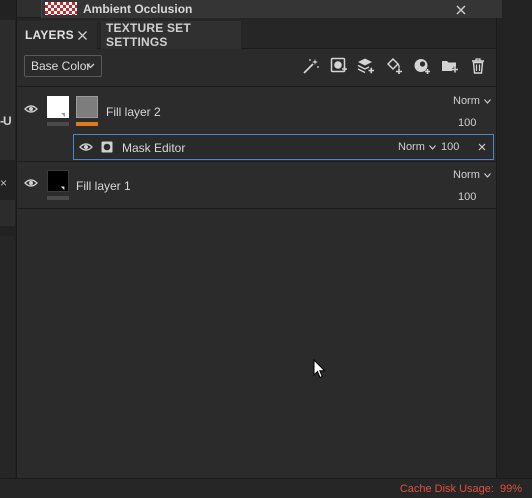 The height and width of the screenshot is (498, 532). Describe the element at coordinates (61, 8) in the screenshot. I see `ao-checker-thumbnail` at that location.